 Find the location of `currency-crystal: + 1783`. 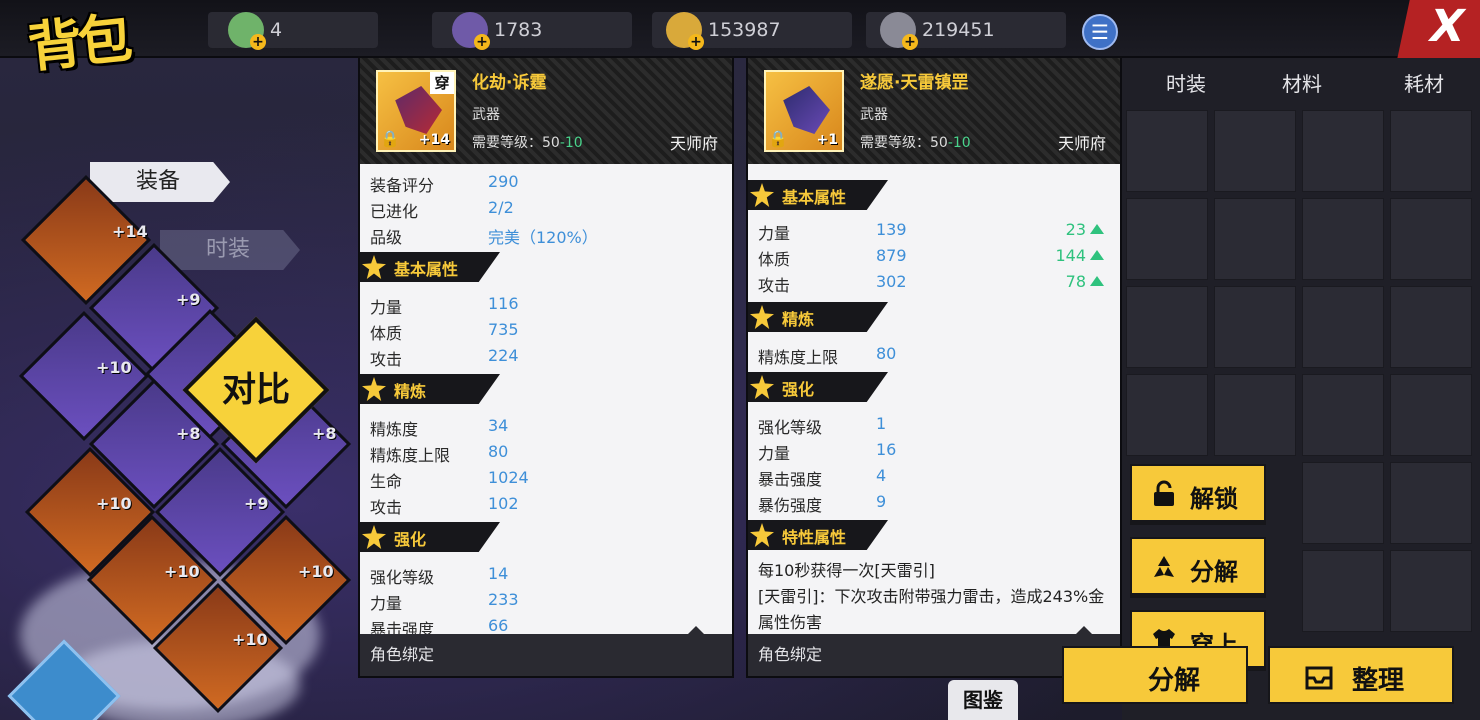

currency-crystal: + 1783 is located at coordinates (532, 31).